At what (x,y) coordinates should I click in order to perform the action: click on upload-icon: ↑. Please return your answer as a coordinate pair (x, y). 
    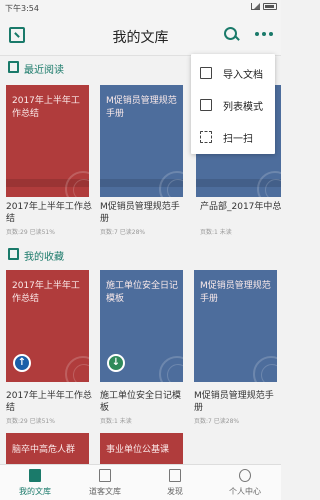
    Looking at the image, I should click on (22, 363).